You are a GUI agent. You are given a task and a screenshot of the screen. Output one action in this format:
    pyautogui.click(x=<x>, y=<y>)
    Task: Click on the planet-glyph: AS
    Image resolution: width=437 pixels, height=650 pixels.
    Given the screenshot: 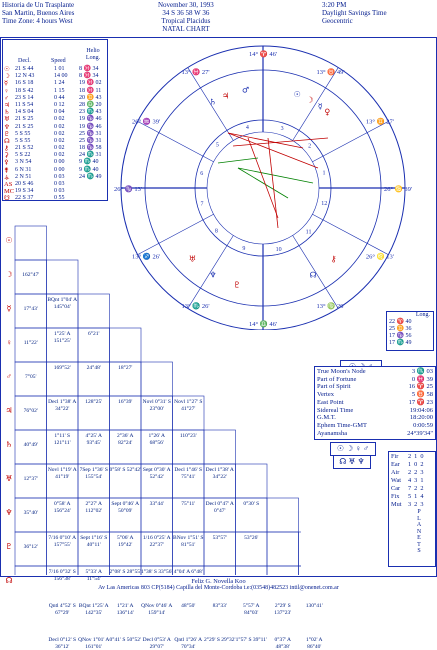 What is the action you would take?
    pyautogui.click(x=8, y=184)
    